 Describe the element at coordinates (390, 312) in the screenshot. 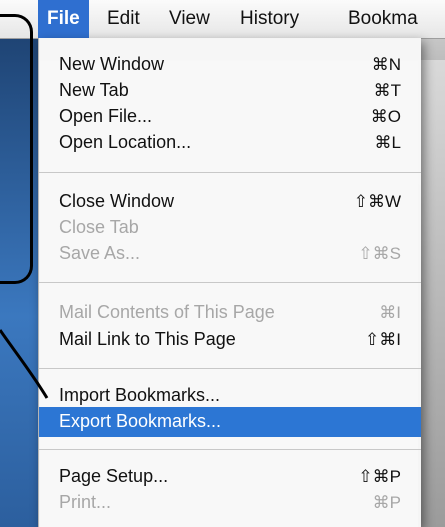

I see `menu-item-shortcut: ⌘I` at that location.